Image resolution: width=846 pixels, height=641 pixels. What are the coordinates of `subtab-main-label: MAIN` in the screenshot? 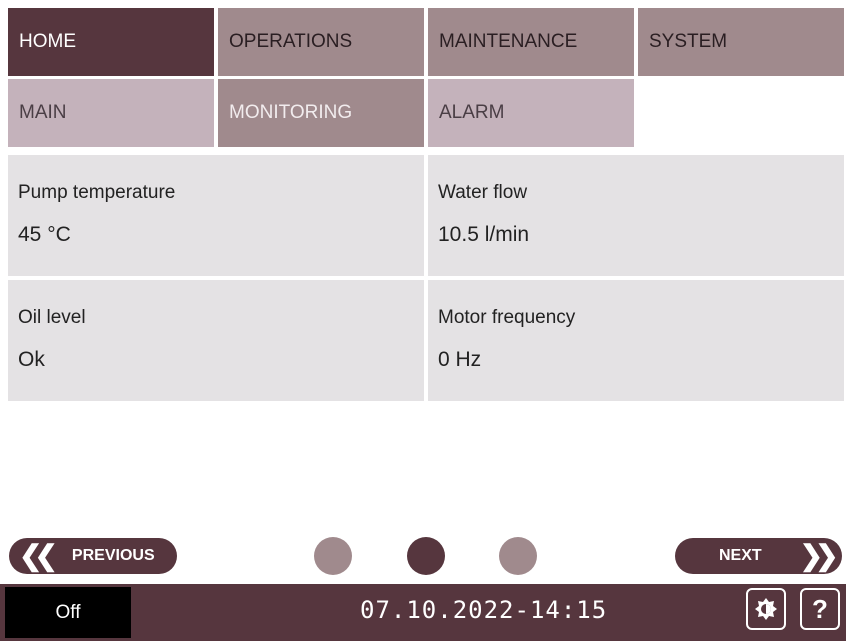 It's located at (43, 112).